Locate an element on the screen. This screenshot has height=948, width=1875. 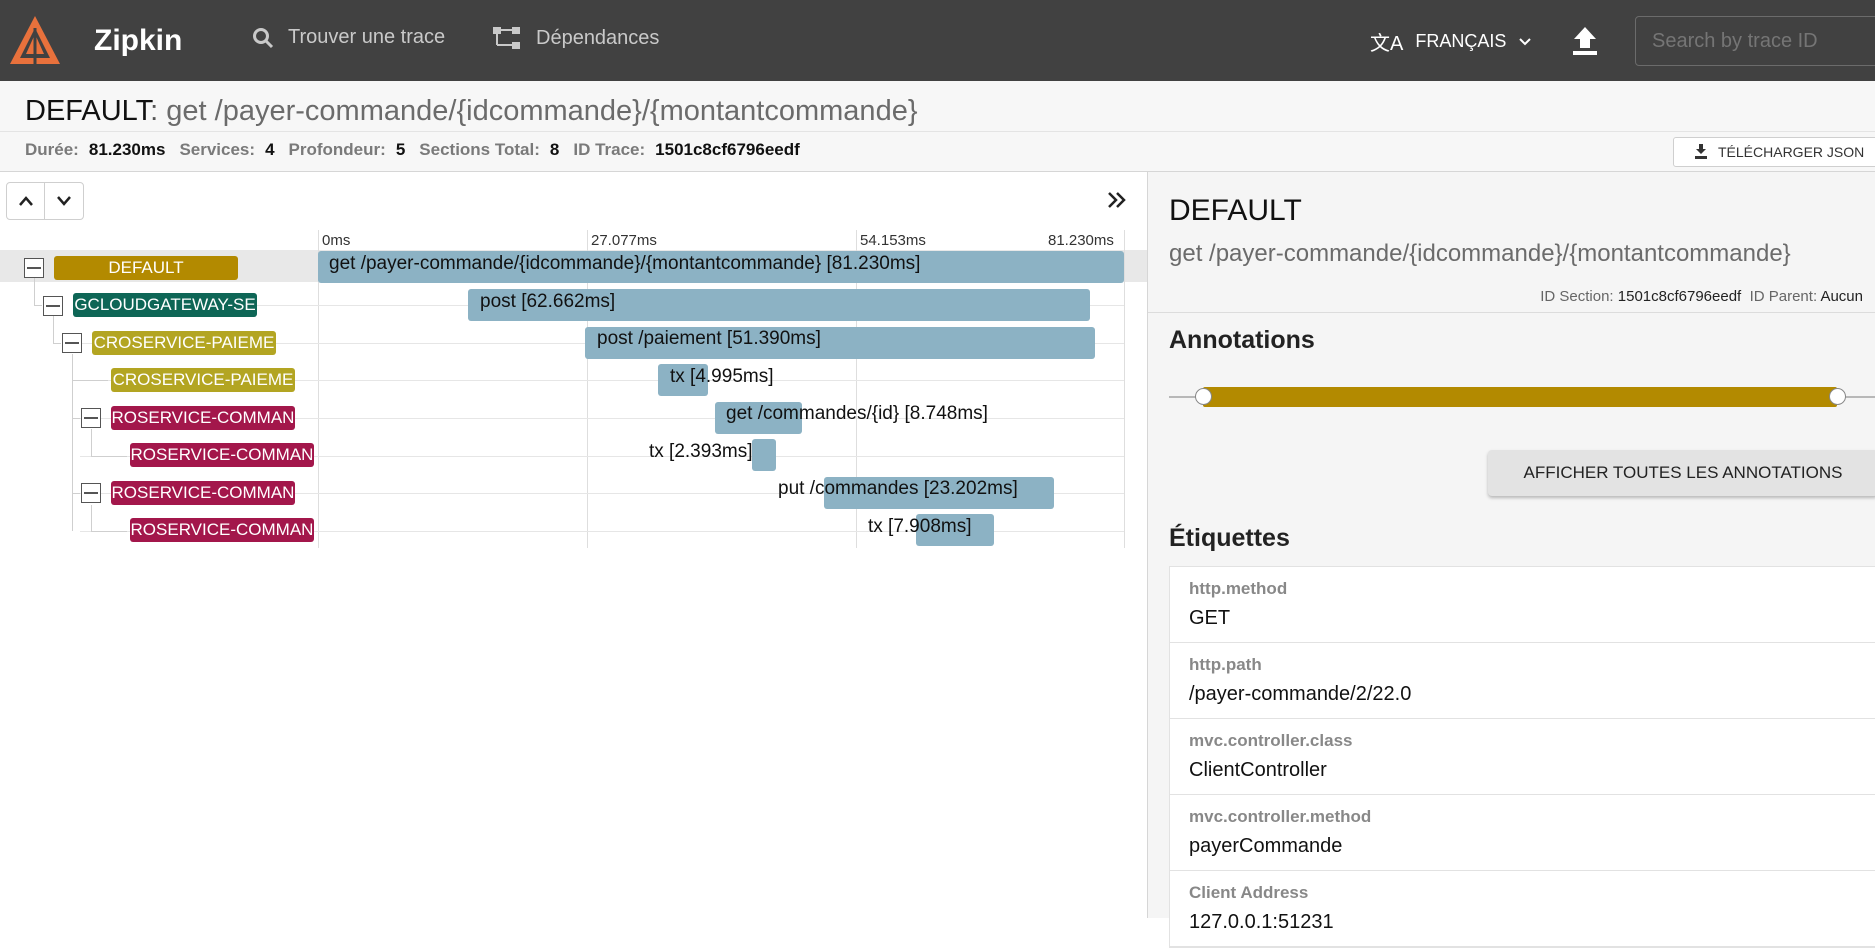
tag-value: GET is located at coordinates (1210, 618).